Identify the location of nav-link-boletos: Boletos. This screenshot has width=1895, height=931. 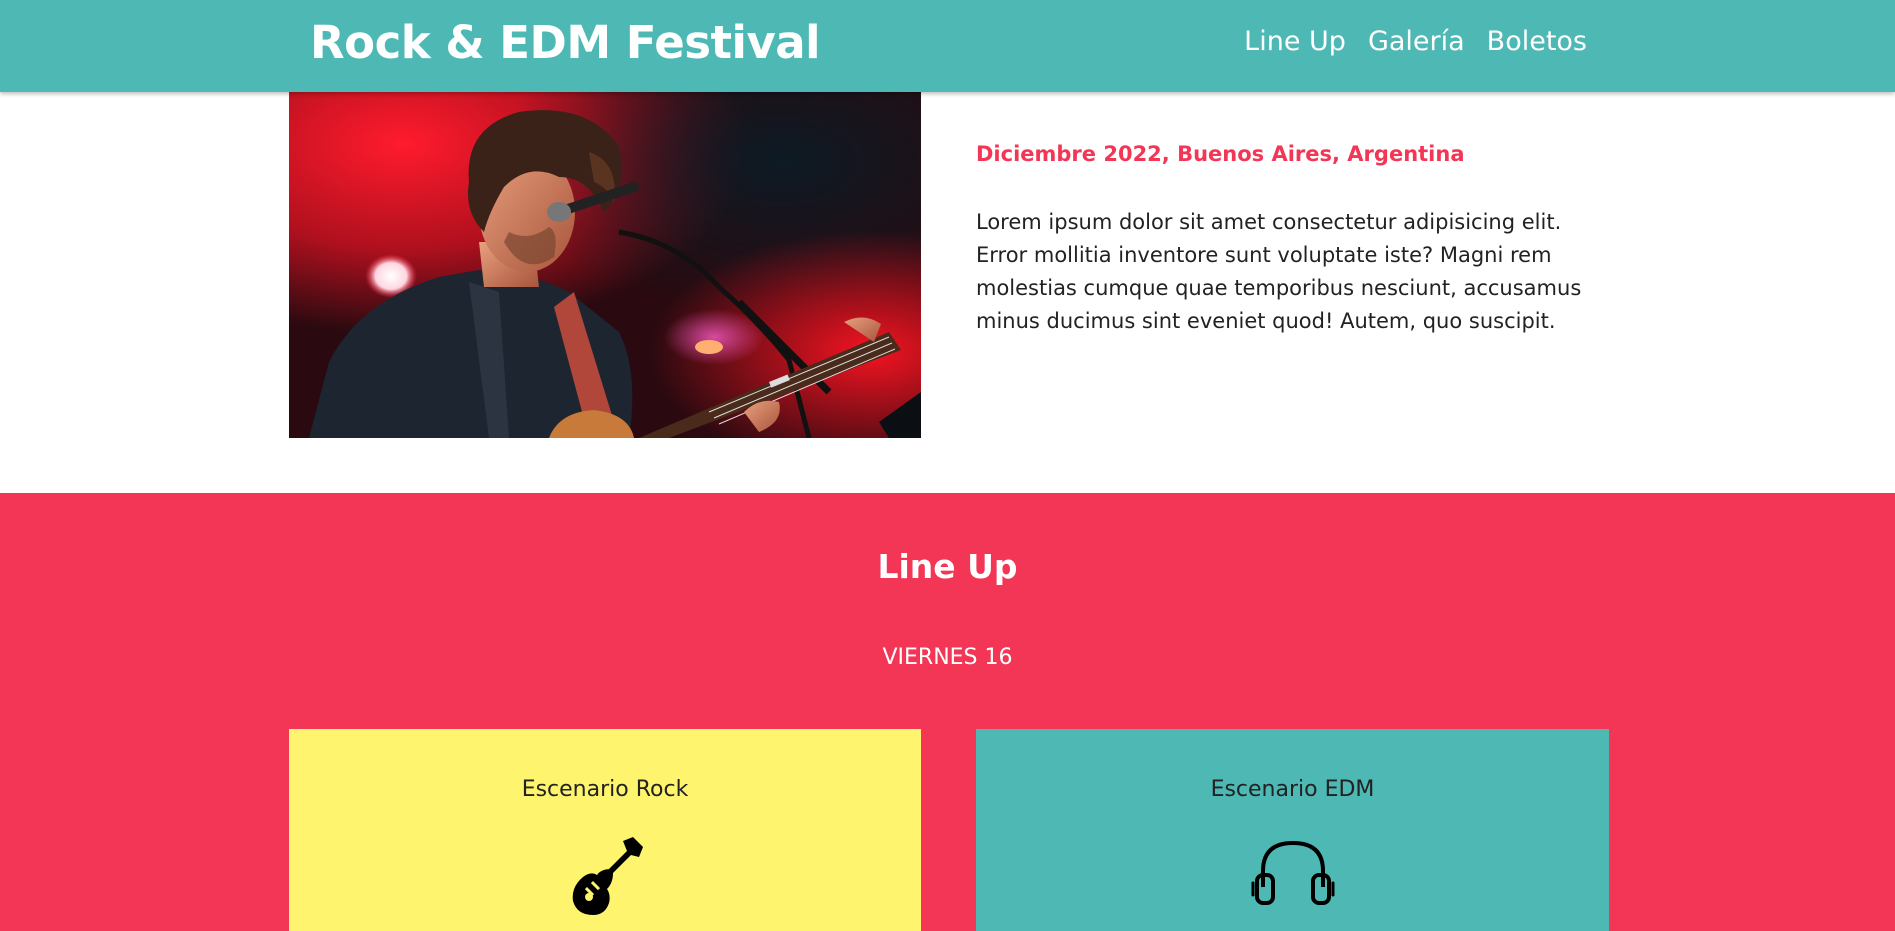
(1537, 41).